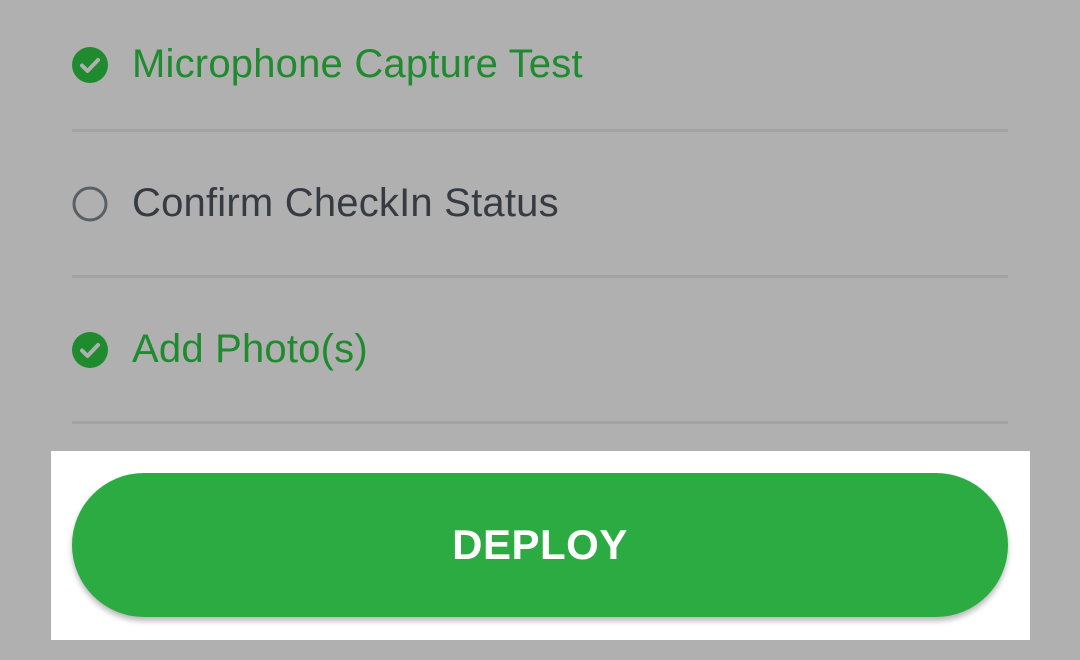 Image resolution: width=1080 pixels, height=660 pixels. I want to click on checklist-item-label: Microphone Capture Test, so click(357, 64).